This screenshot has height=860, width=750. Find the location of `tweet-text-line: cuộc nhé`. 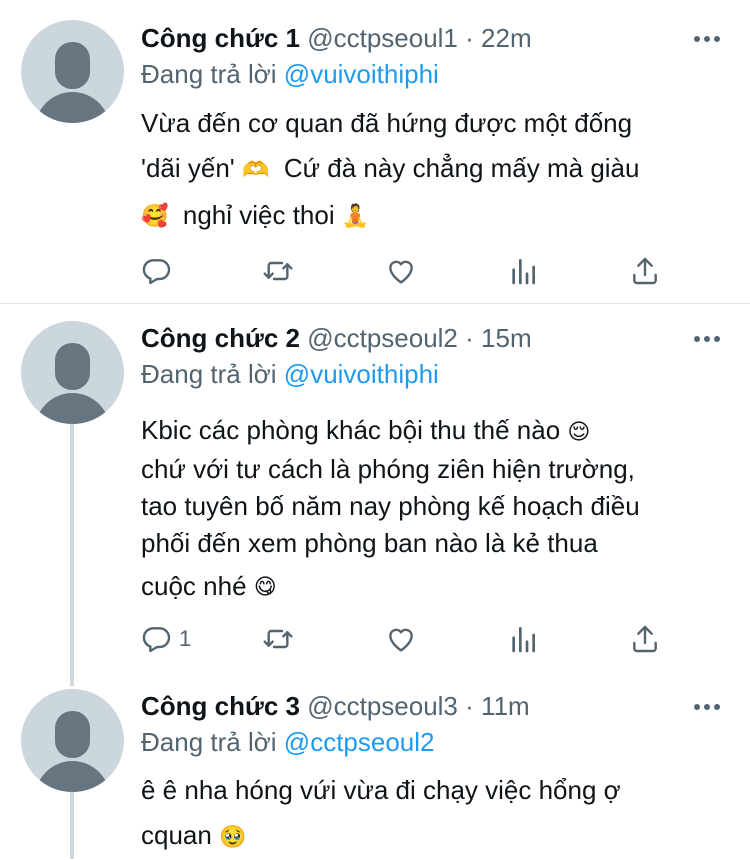

tweet-text-line: cuộc nhé is located at coordinates (194, 585).